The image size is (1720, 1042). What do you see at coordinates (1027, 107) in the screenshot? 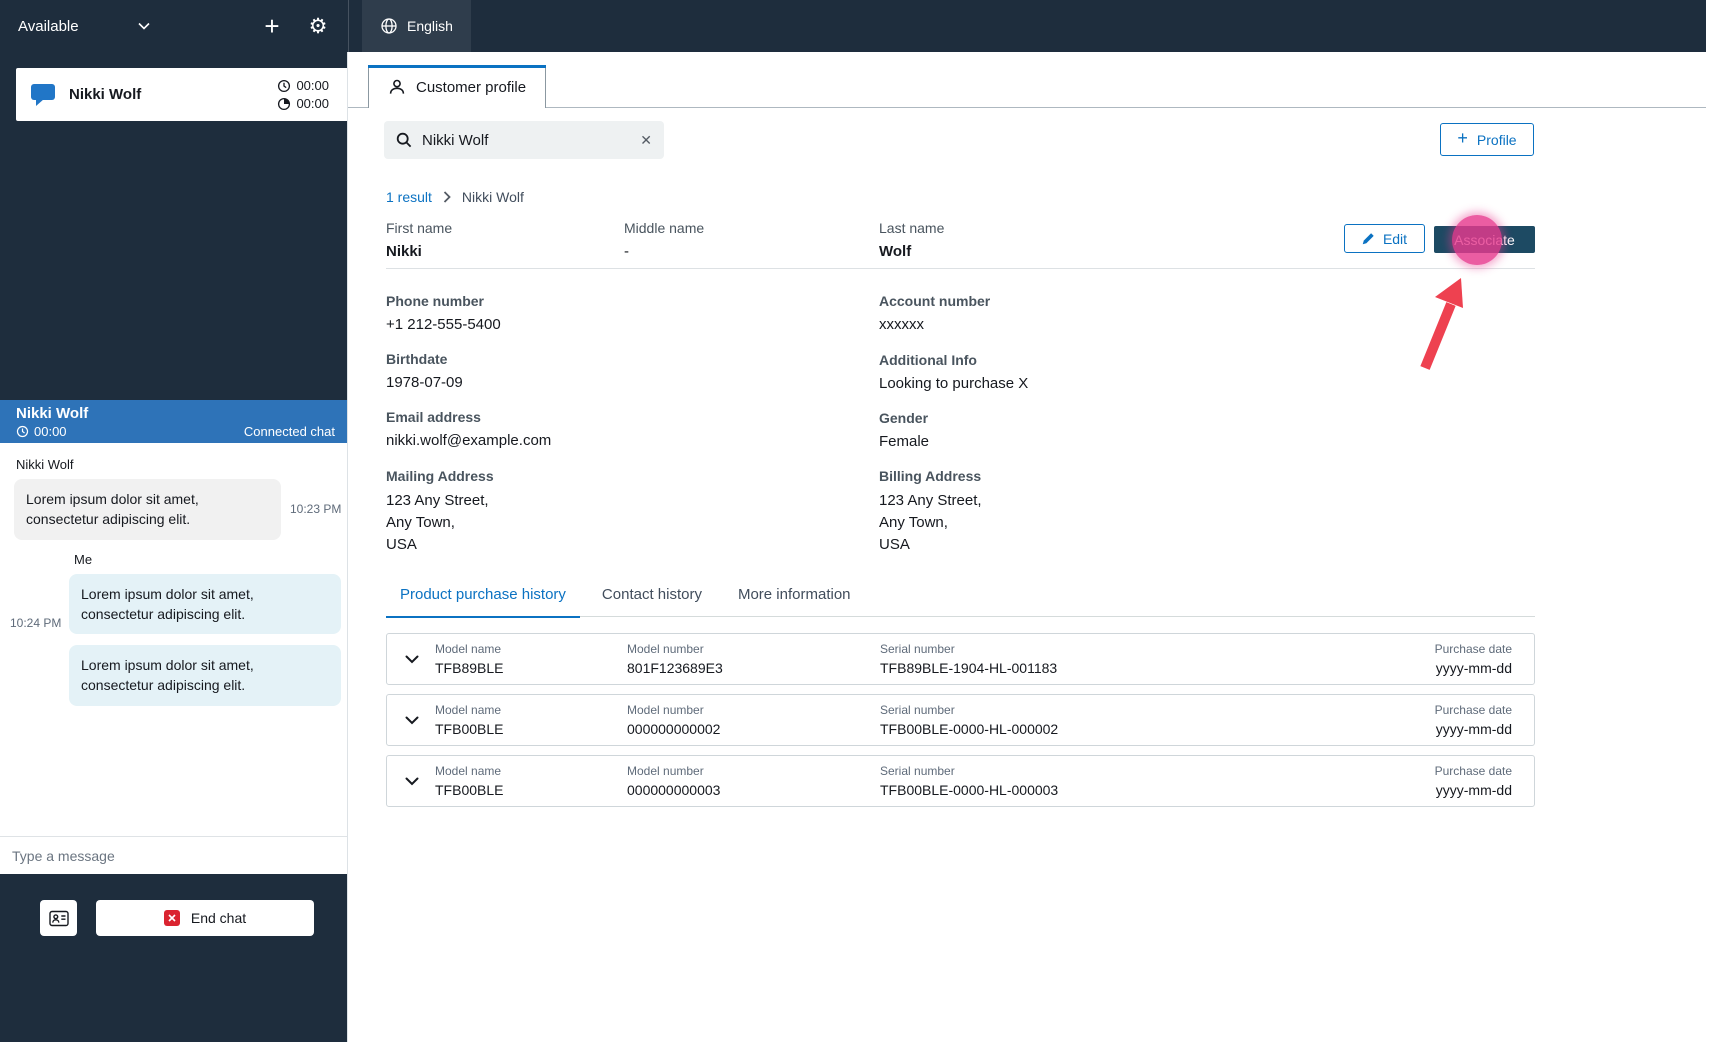
I see `tab-strip-divider` at bounding box center [1027, 107].